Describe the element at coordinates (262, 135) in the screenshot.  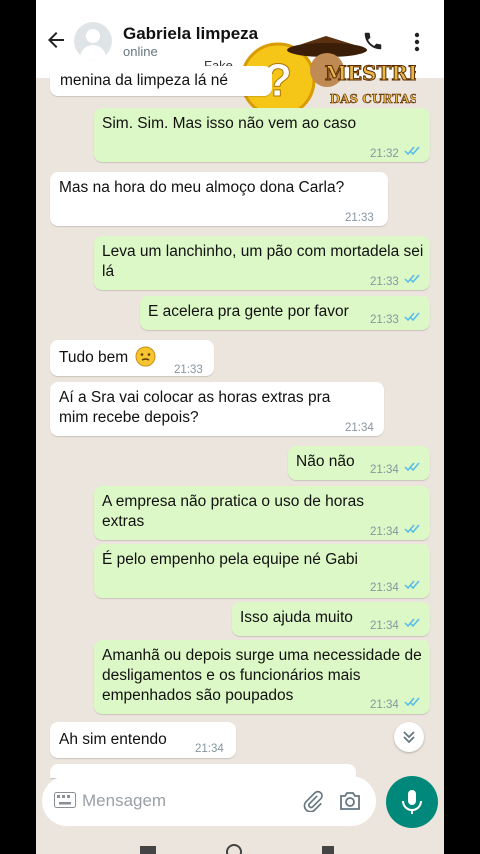
I see `message-outgoing: Sim. Sim. Mas isso não vem ao caso 21:32` at that location.